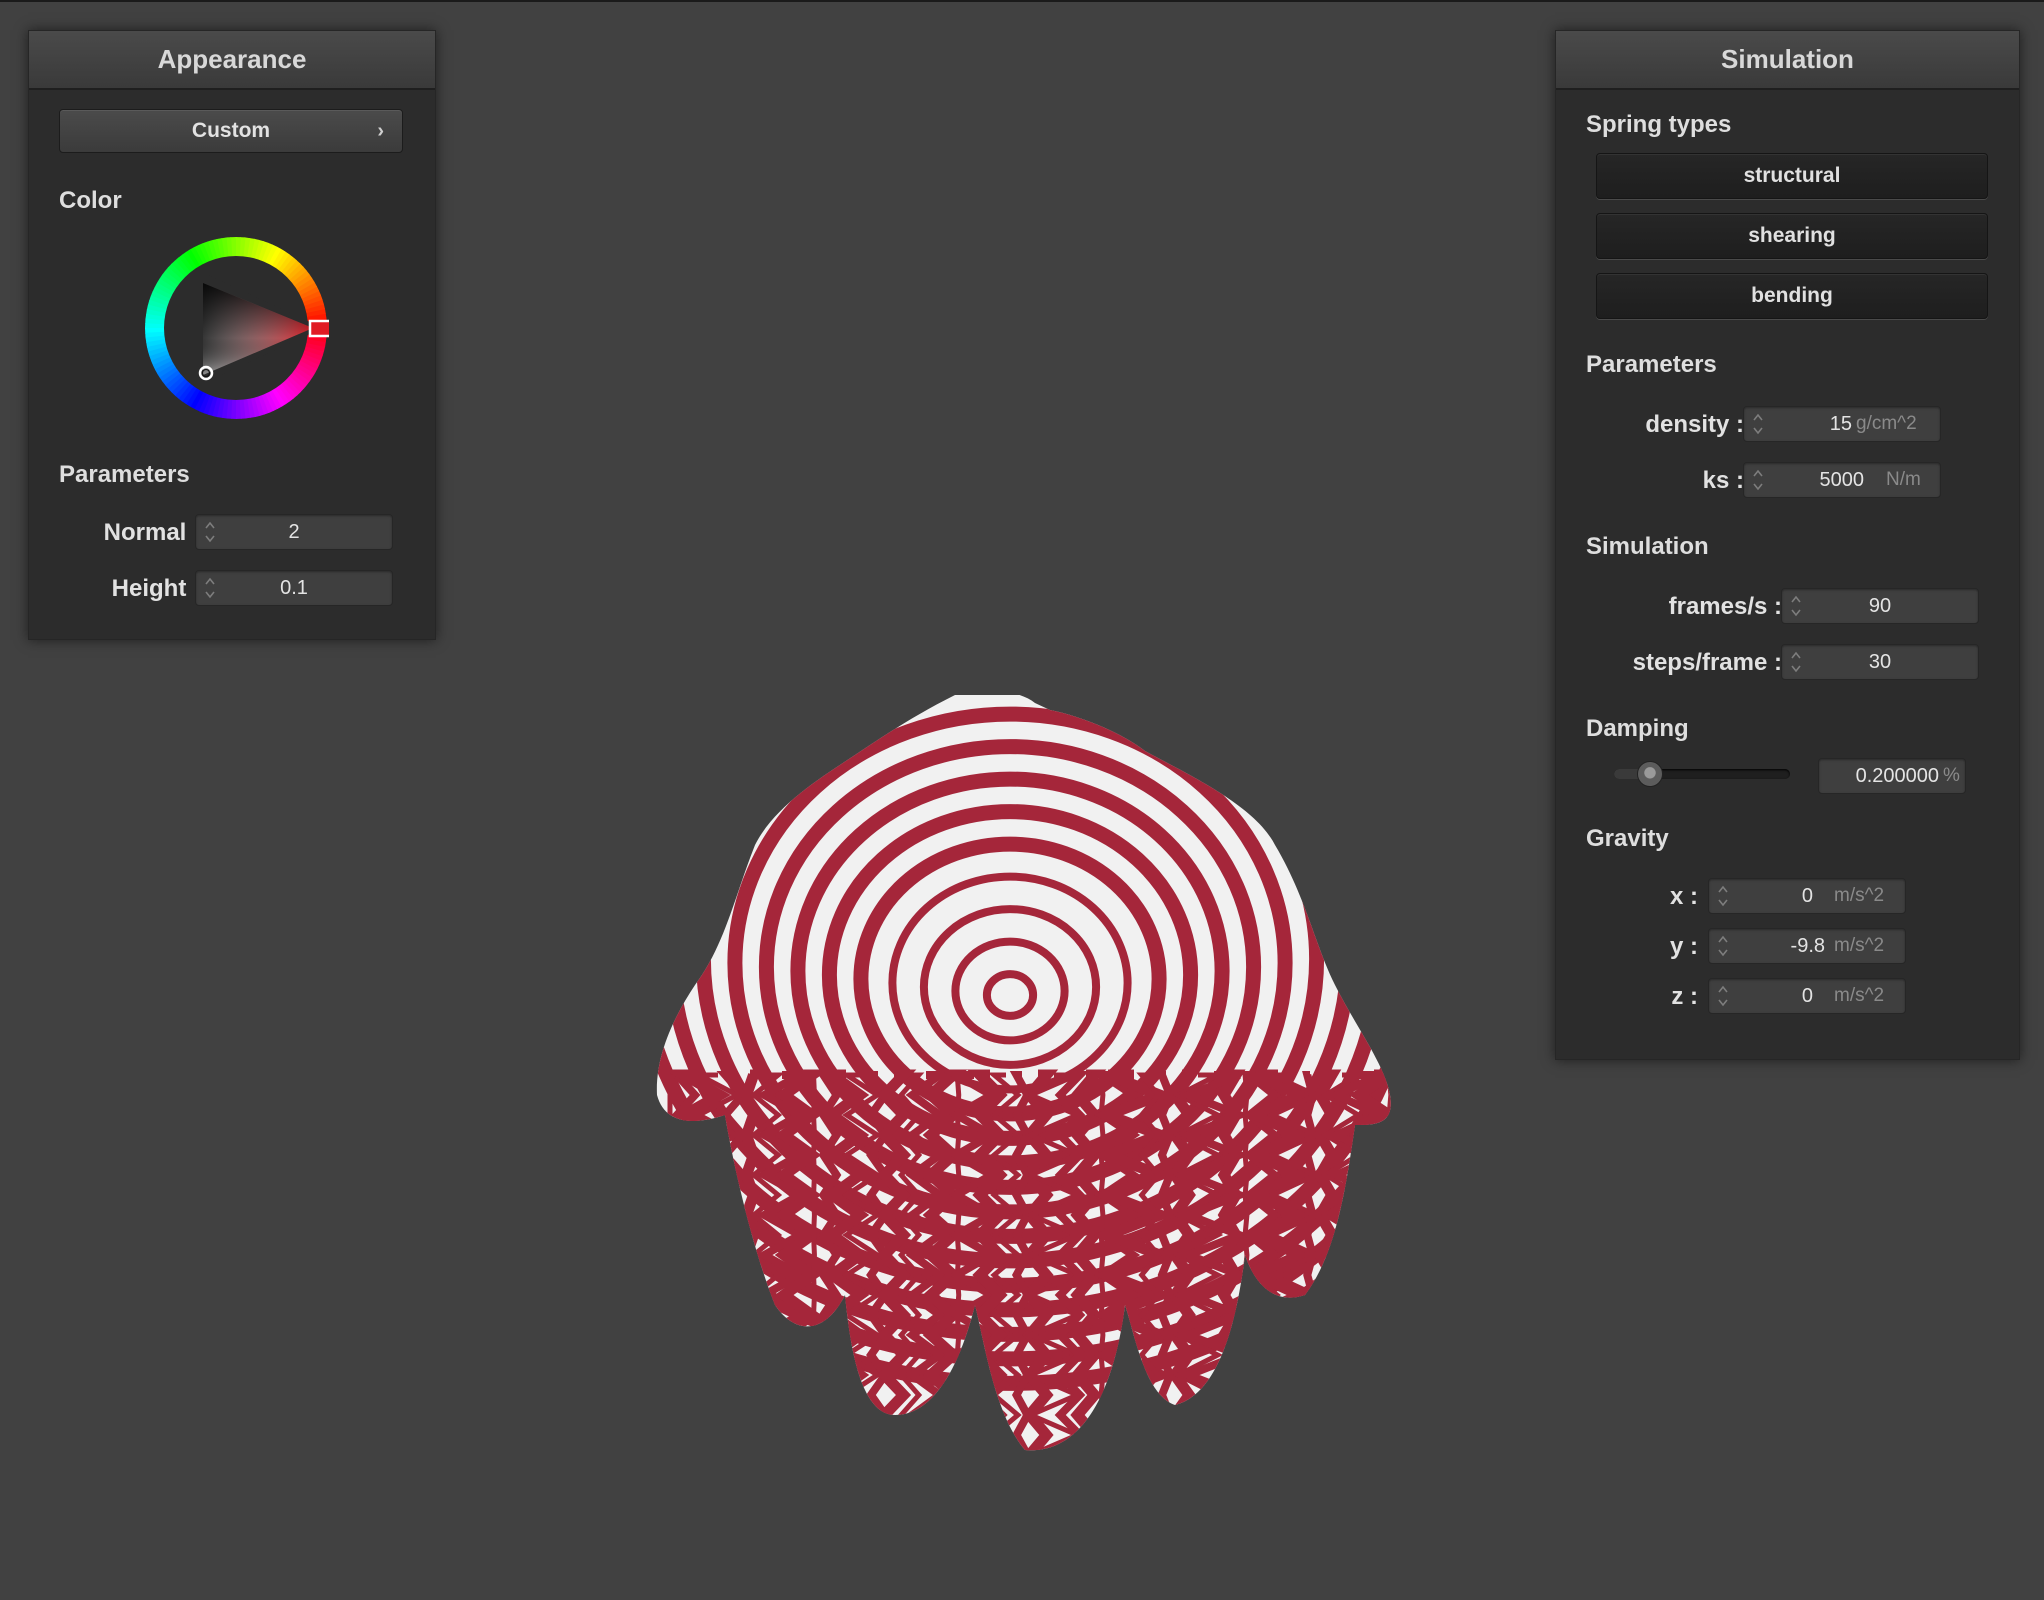 This screenshot has width=2044, height=1600. I want to click on height-value: 0.1, so click(294, 588).